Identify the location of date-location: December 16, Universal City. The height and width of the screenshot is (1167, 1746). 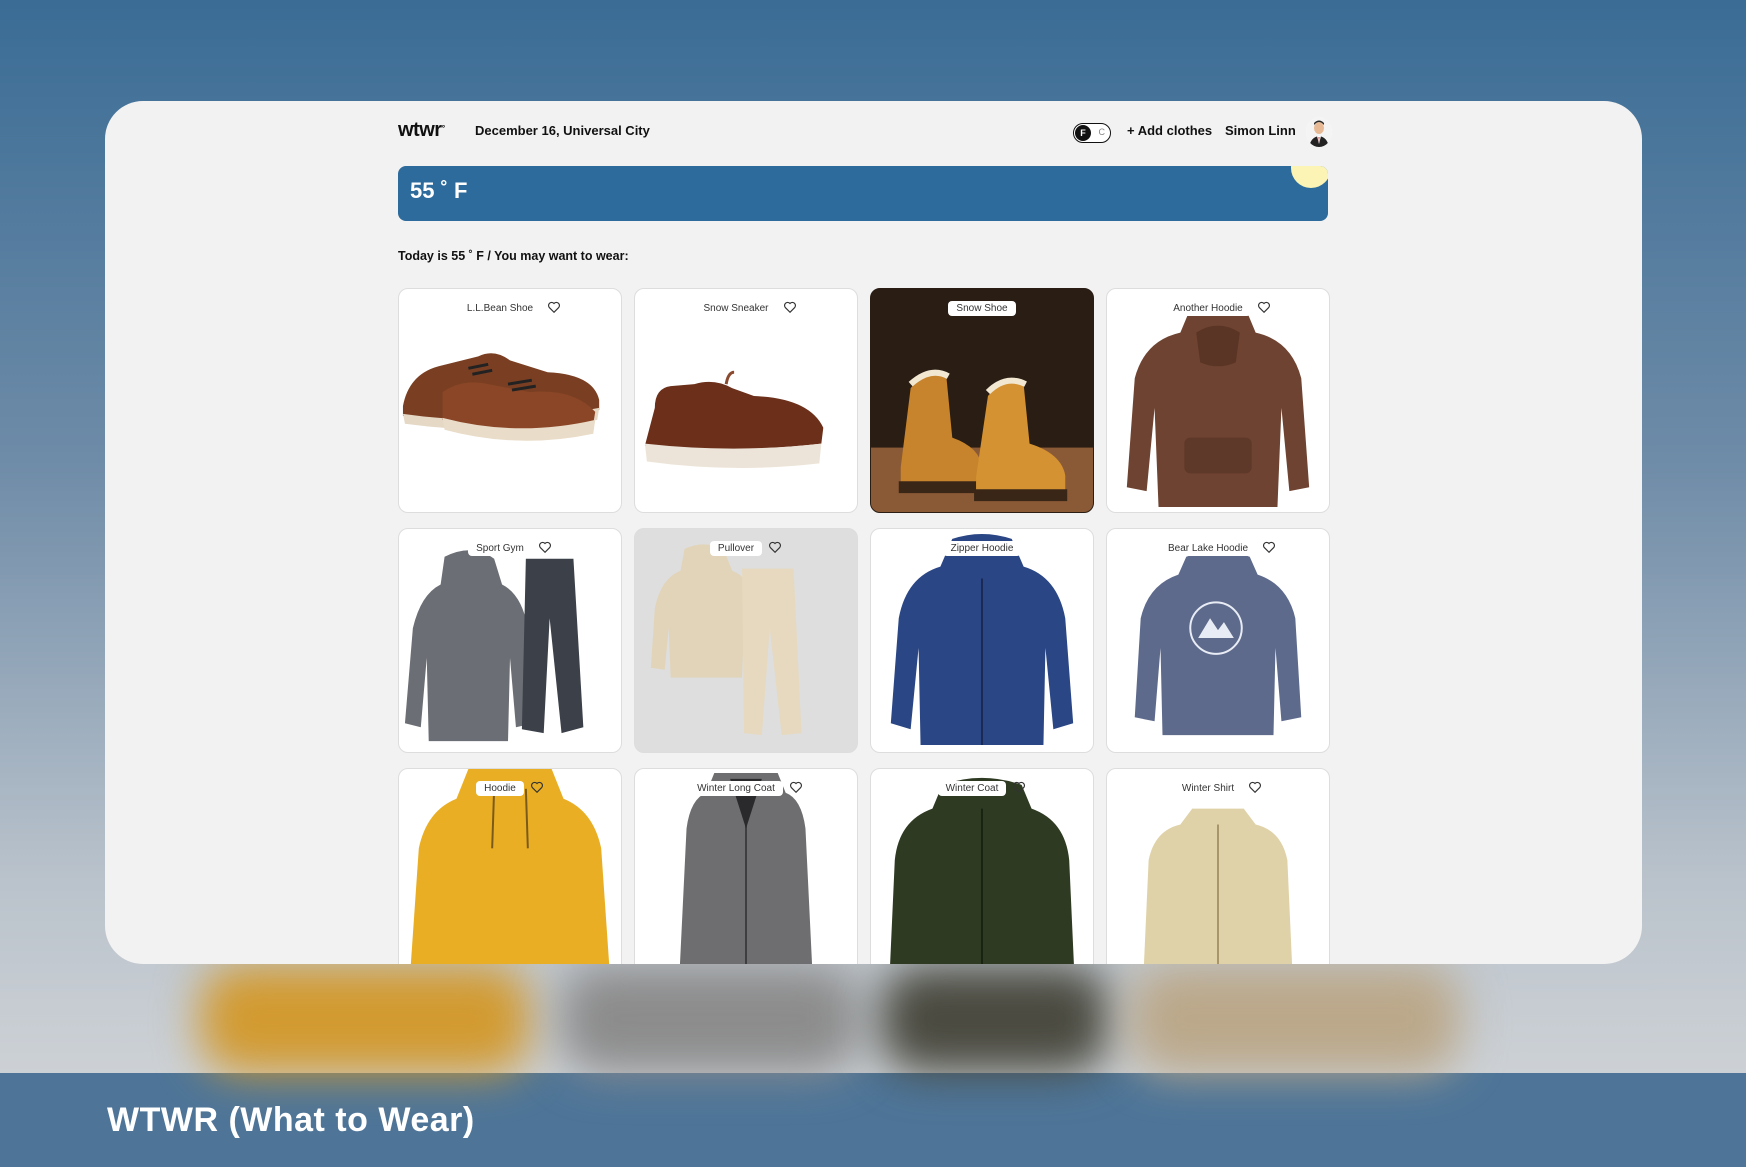
(562, 130).